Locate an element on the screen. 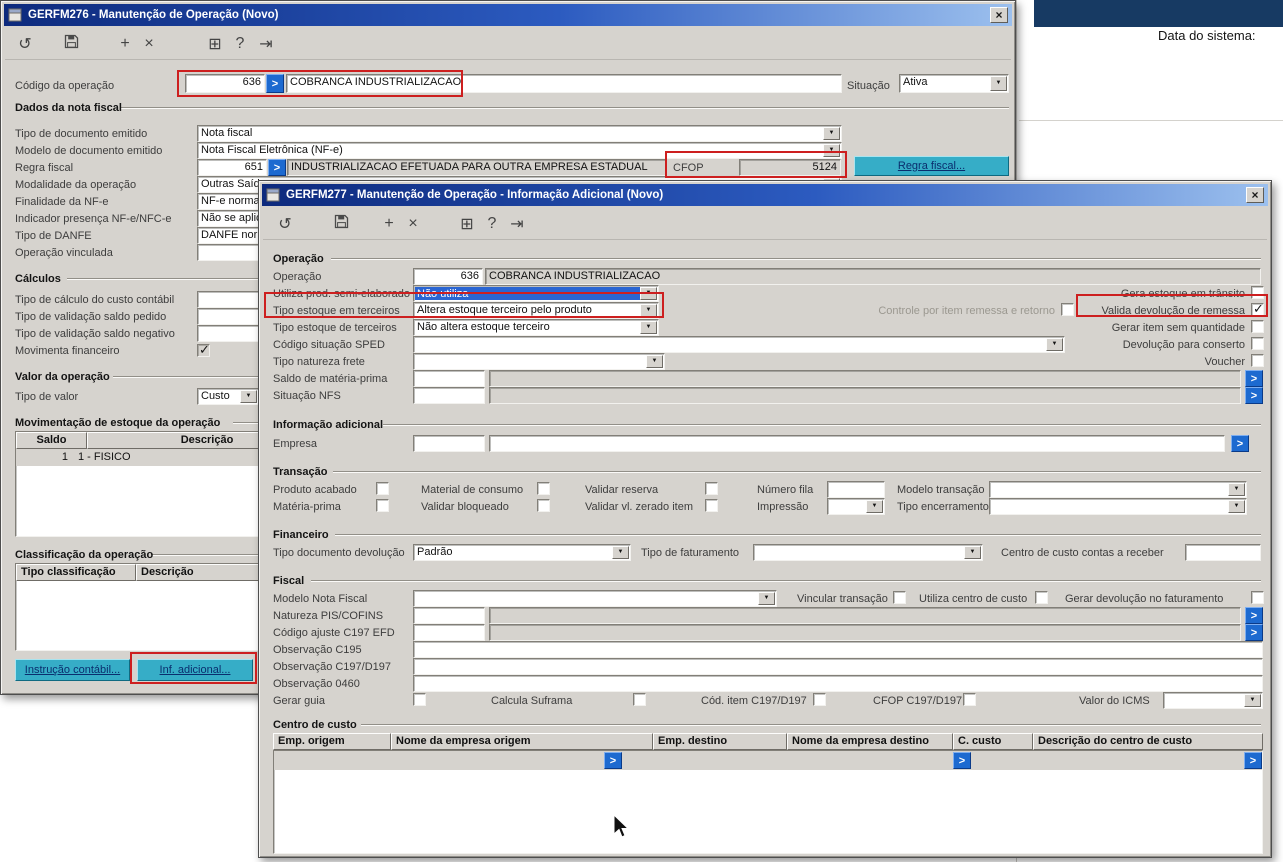  vincular-transacao-checkbox is located at coordinates (899, 597).